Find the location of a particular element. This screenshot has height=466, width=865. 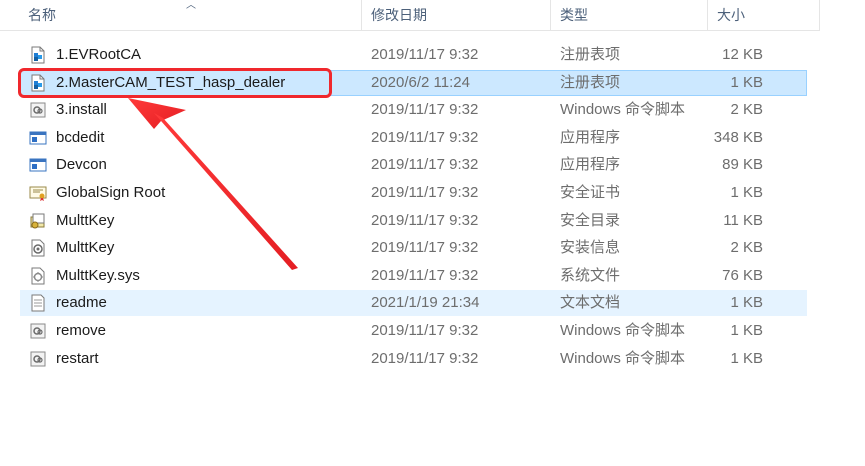

annotation-arrow is located at coordinates (213, 184).